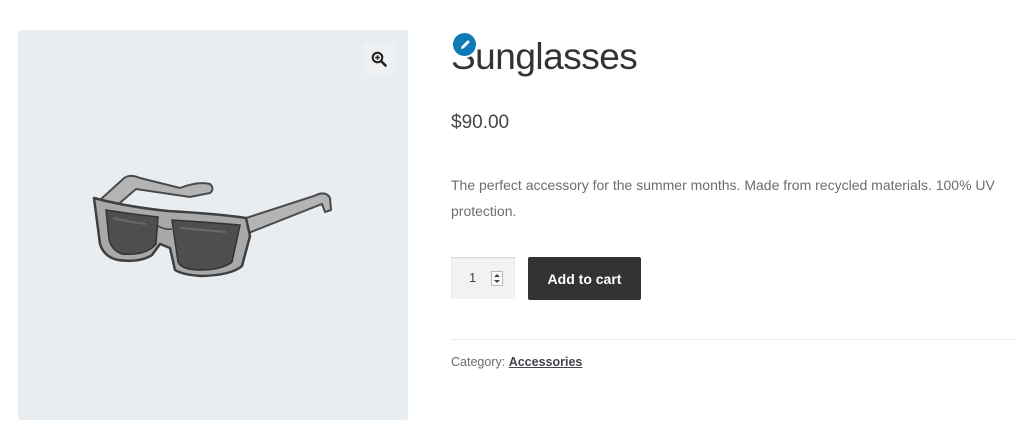 The height and width of the screenshot is (445, 1024). What do you see at coordinates (480, 122) in the screenshot?
I see `product-price: $90.00` at bounding box center [480, 122].